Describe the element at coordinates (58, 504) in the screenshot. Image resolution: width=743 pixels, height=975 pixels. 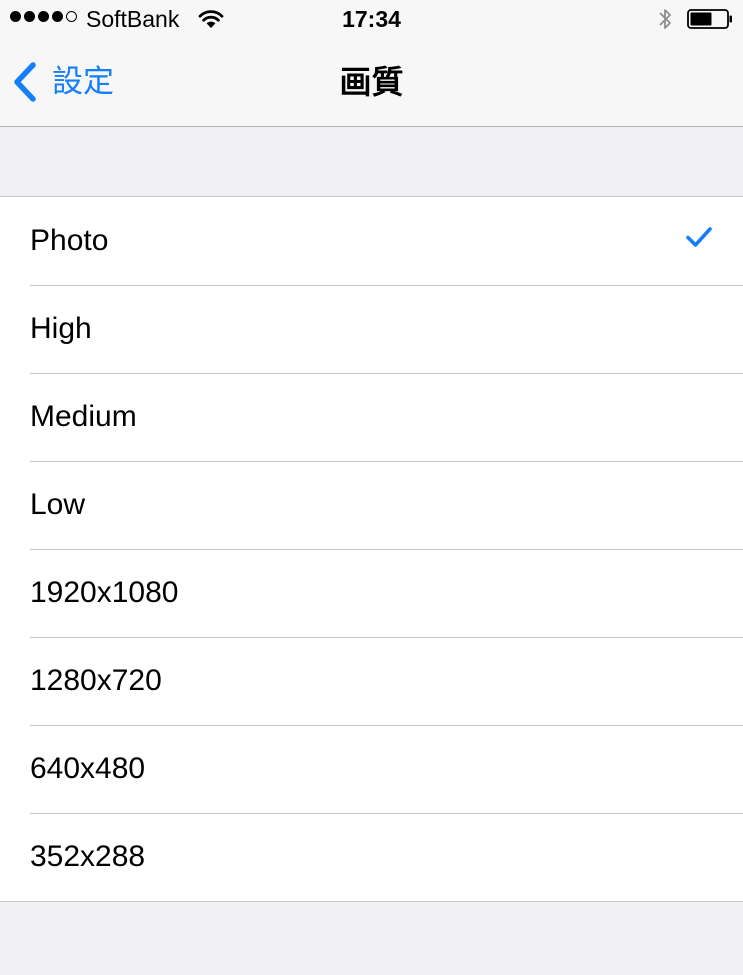
I see `option-label: Low` at that location.